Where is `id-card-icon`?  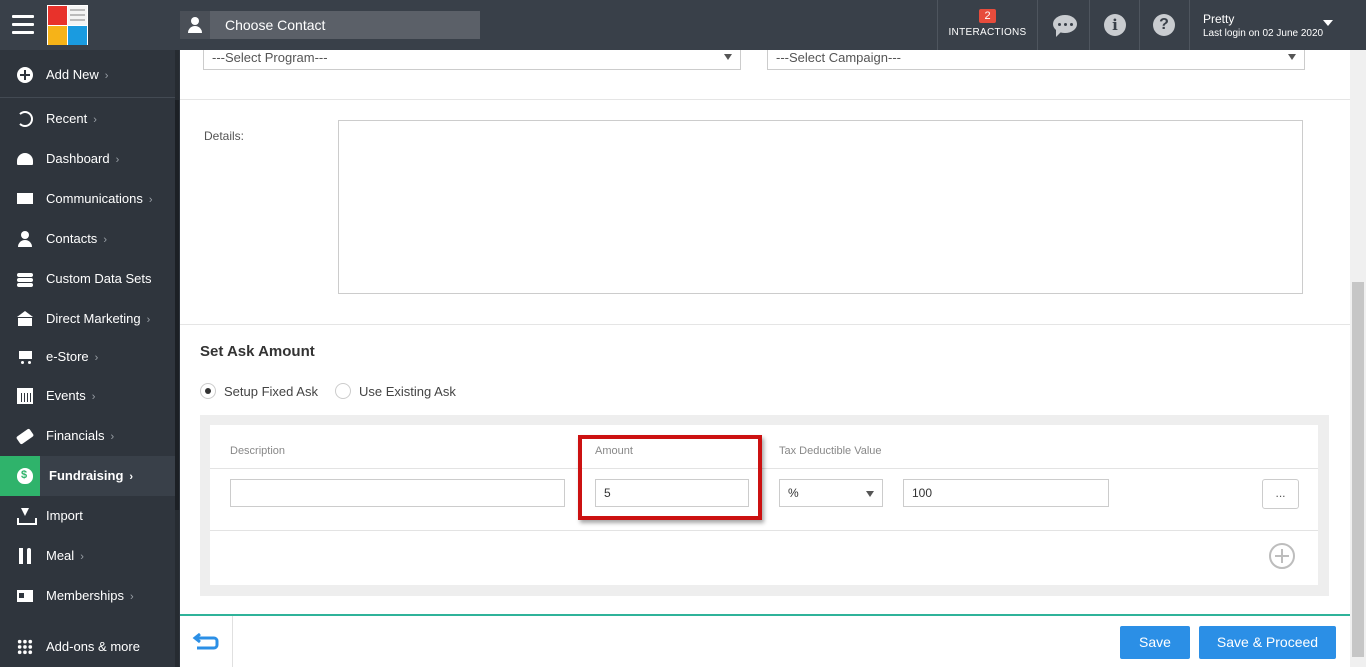 id-card-icon is located at coordinates (25, 596).